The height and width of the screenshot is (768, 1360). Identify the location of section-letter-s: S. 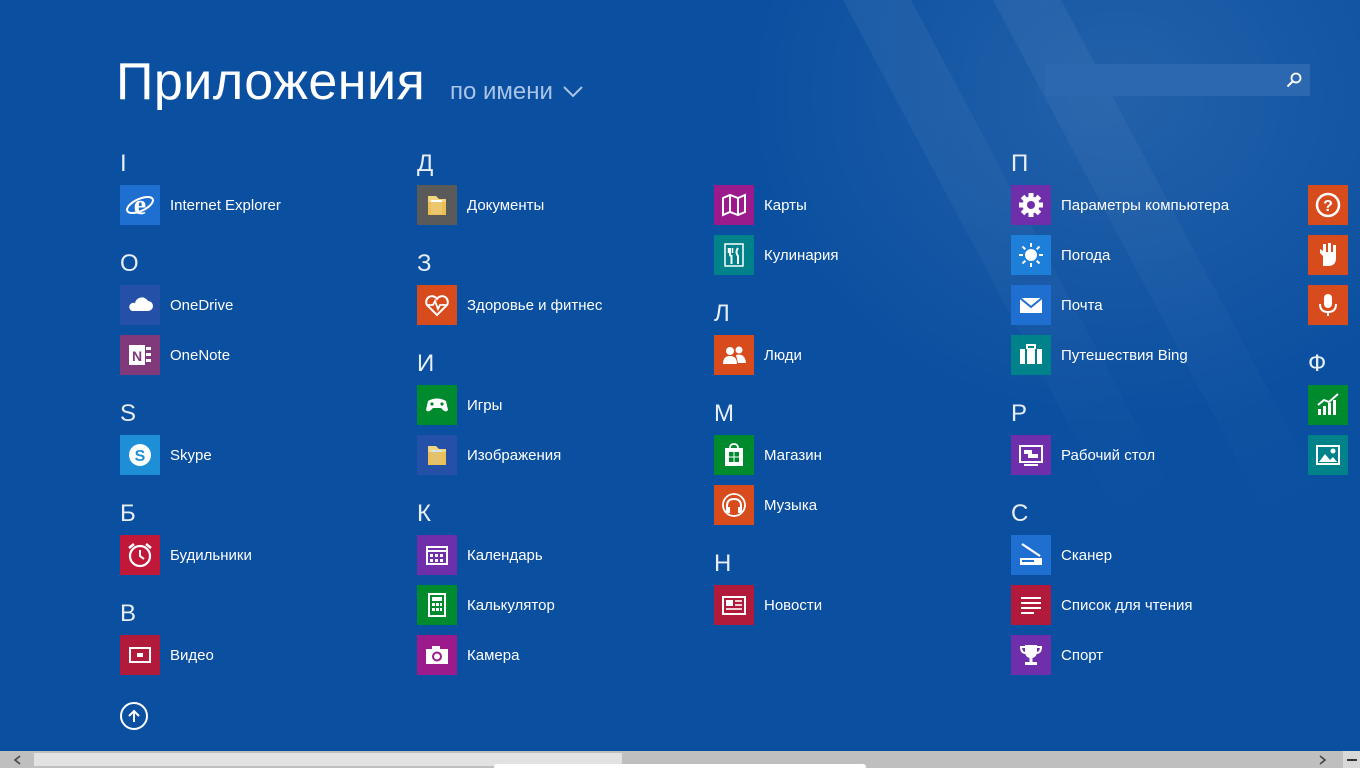
(128, 414).